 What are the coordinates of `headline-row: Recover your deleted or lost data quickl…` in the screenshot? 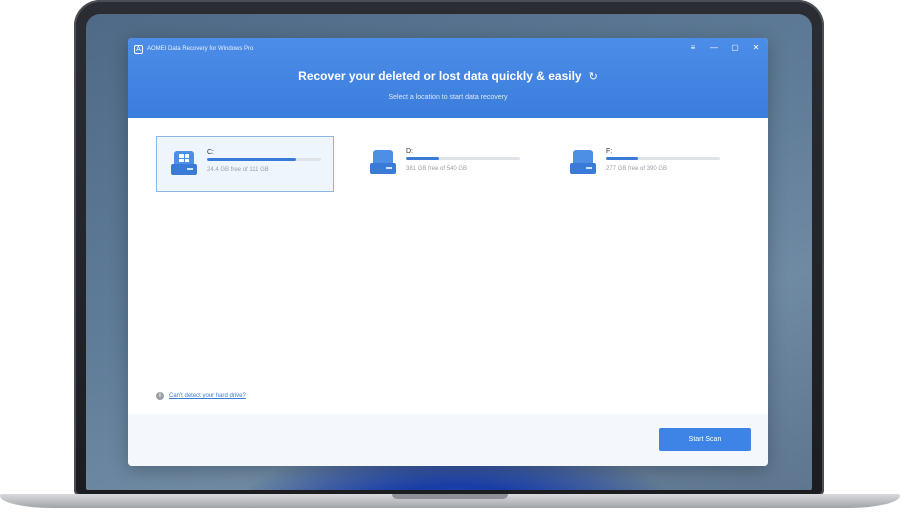 It's located at (448, 76).